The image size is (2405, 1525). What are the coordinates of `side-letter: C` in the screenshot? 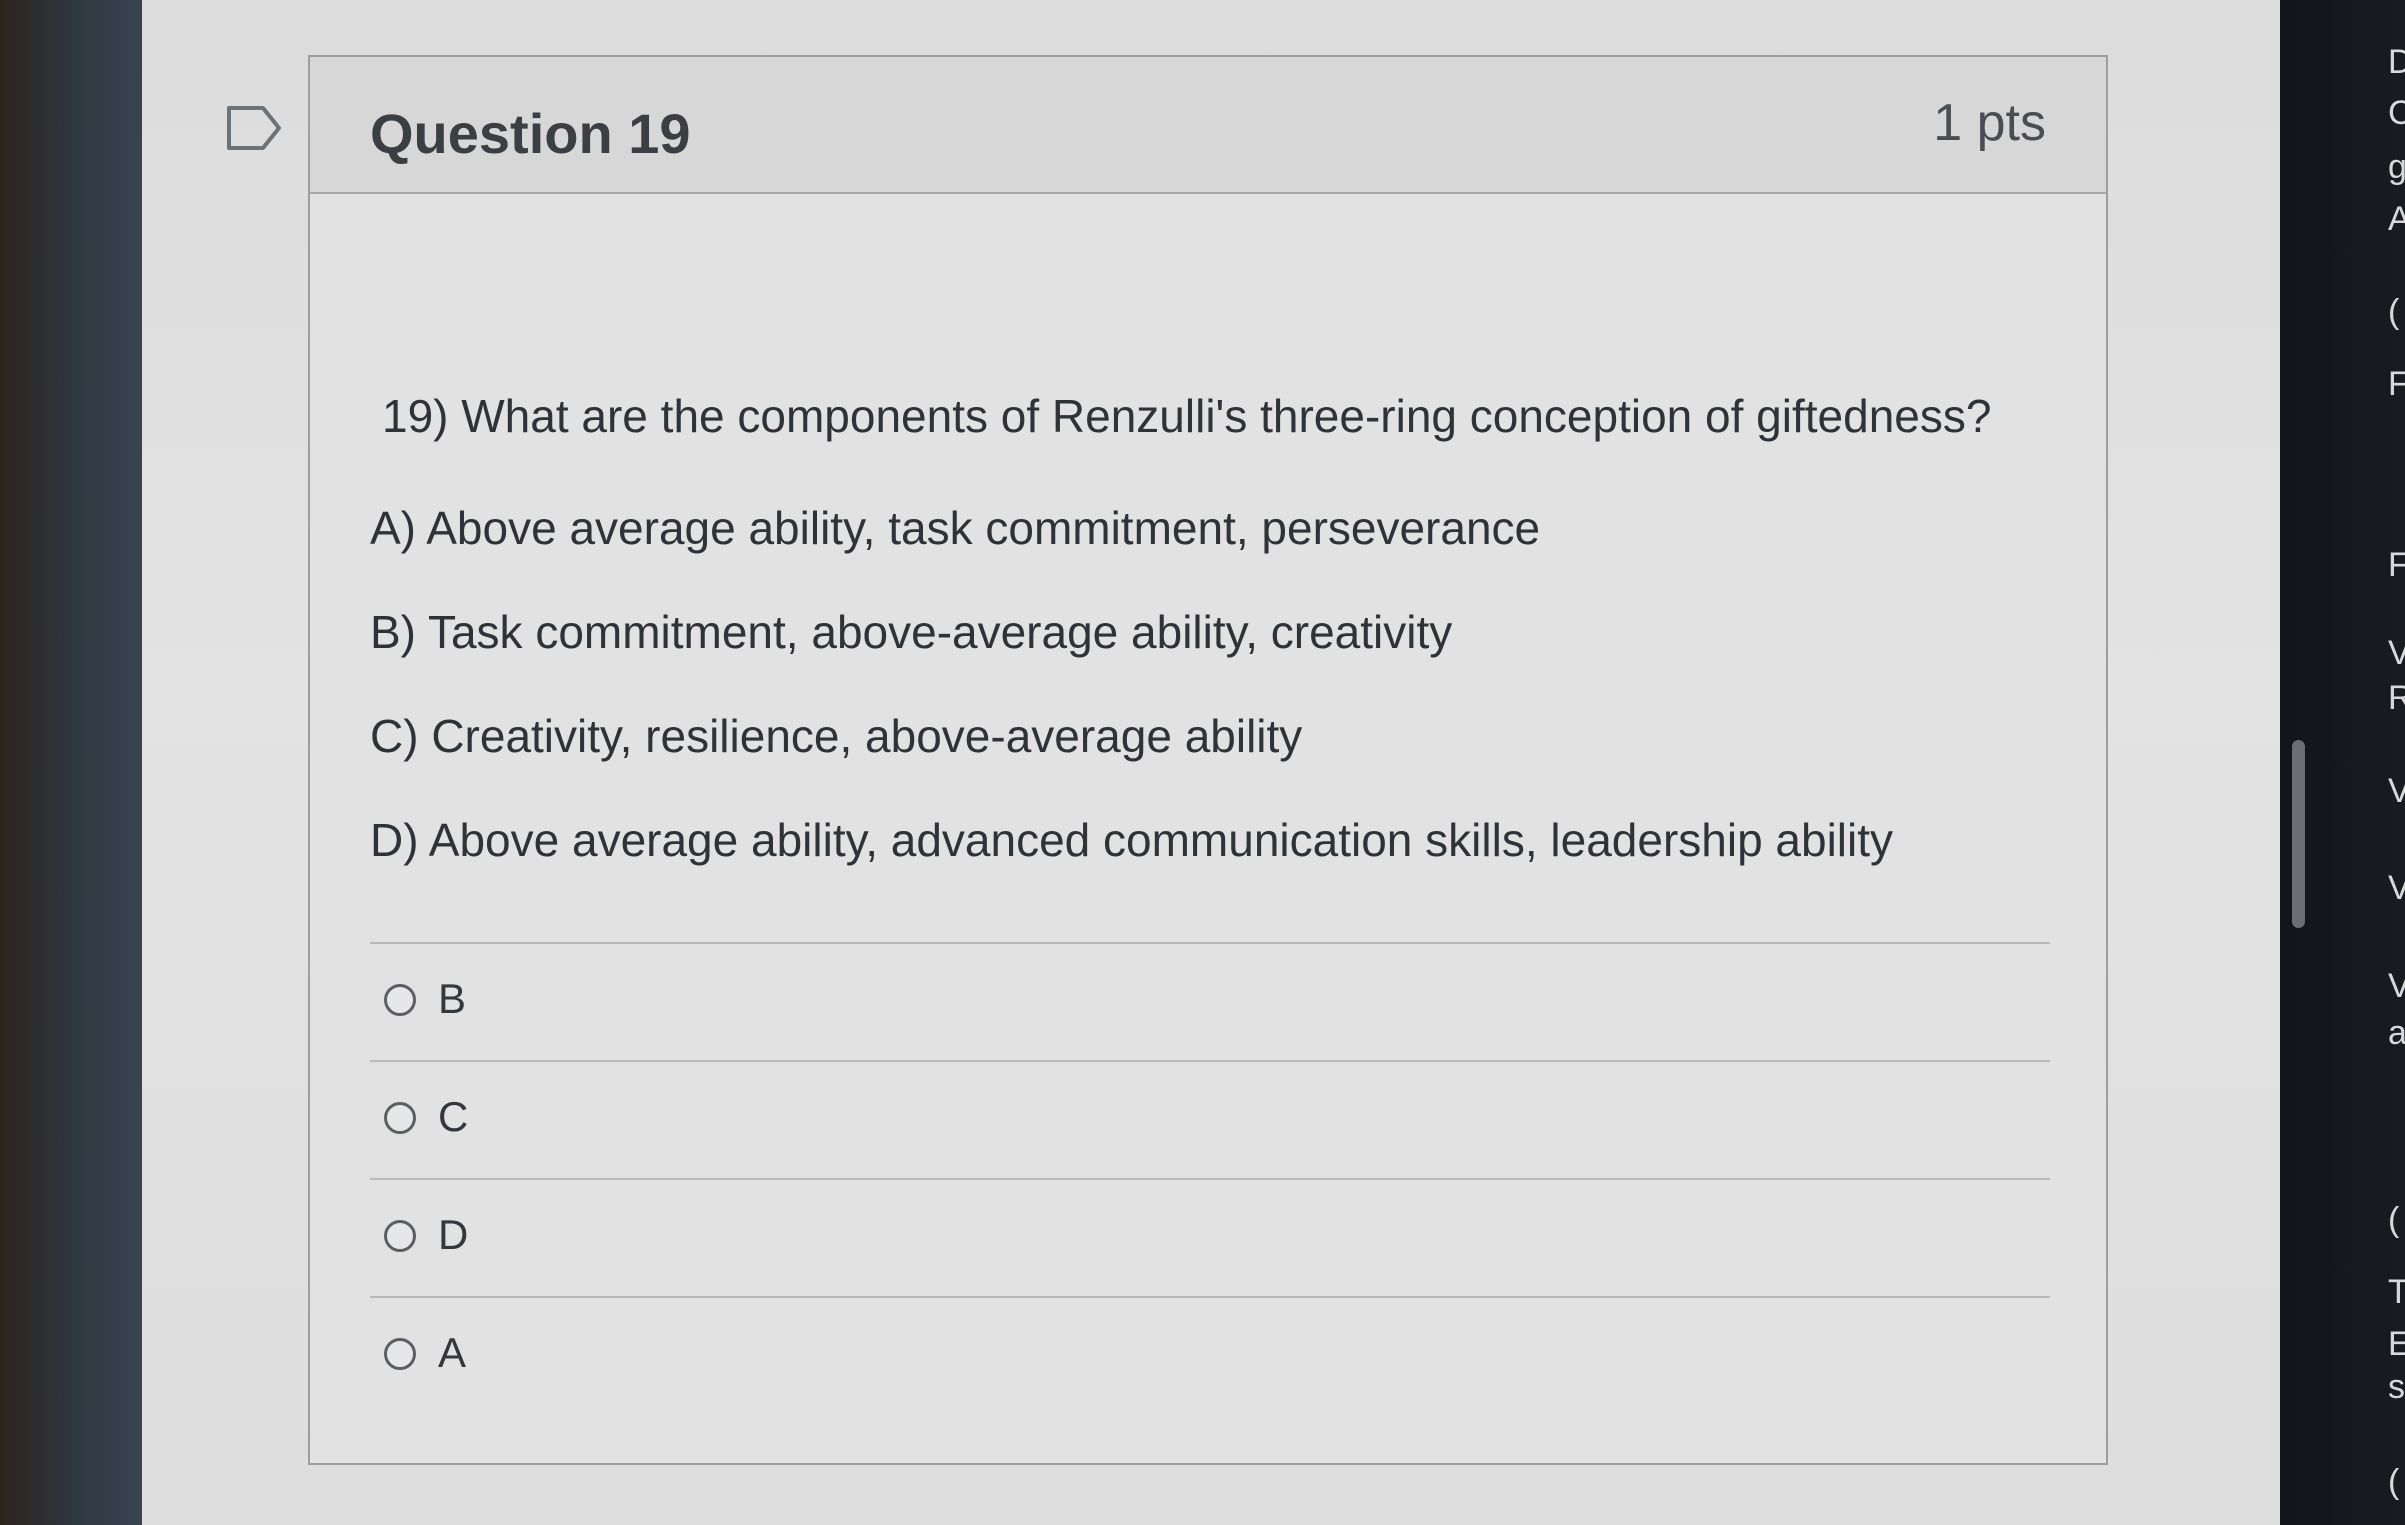 It's located at (2396, 113).